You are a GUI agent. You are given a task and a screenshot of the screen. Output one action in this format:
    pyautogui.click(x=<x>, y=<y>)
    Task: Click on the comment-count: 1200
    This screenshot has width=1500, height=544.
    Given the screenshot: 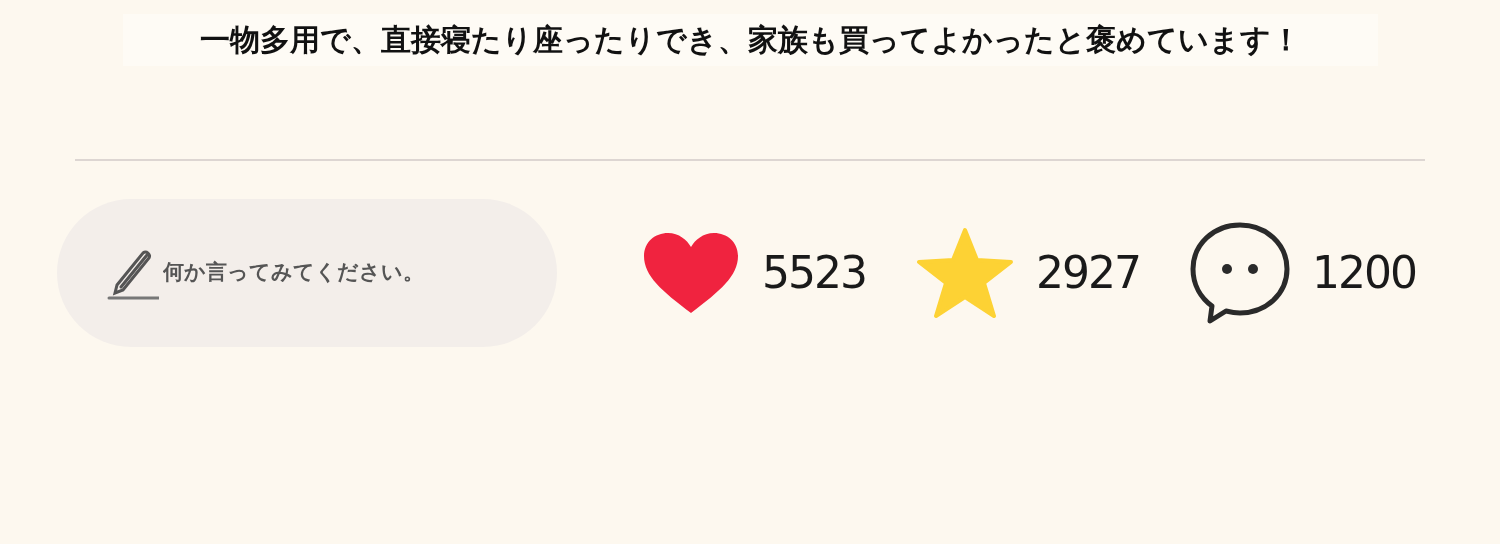 What is the action you would take?
    pyautogui.click(x=1363, y=273)
    